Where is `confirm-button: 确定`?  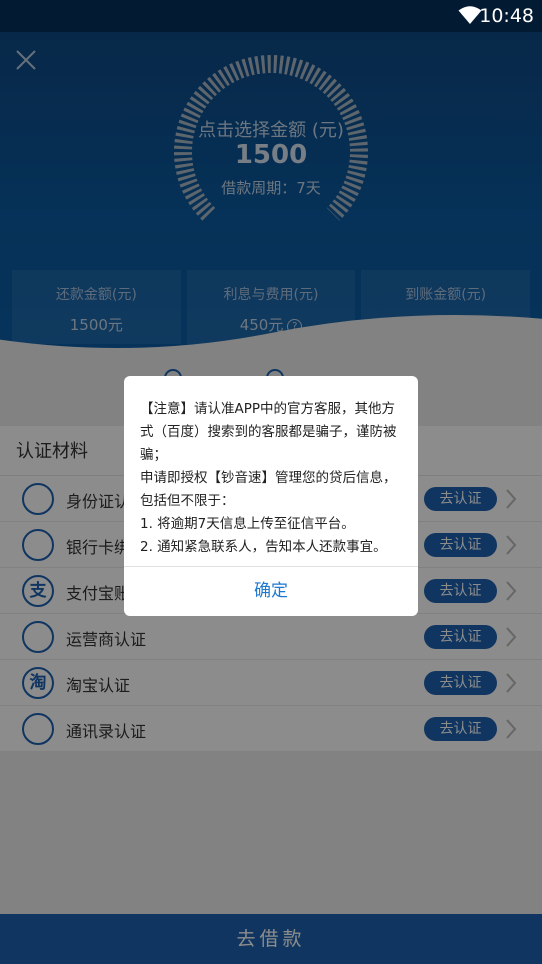
confirm-button: 确定 is located at coordinates (271, 591).